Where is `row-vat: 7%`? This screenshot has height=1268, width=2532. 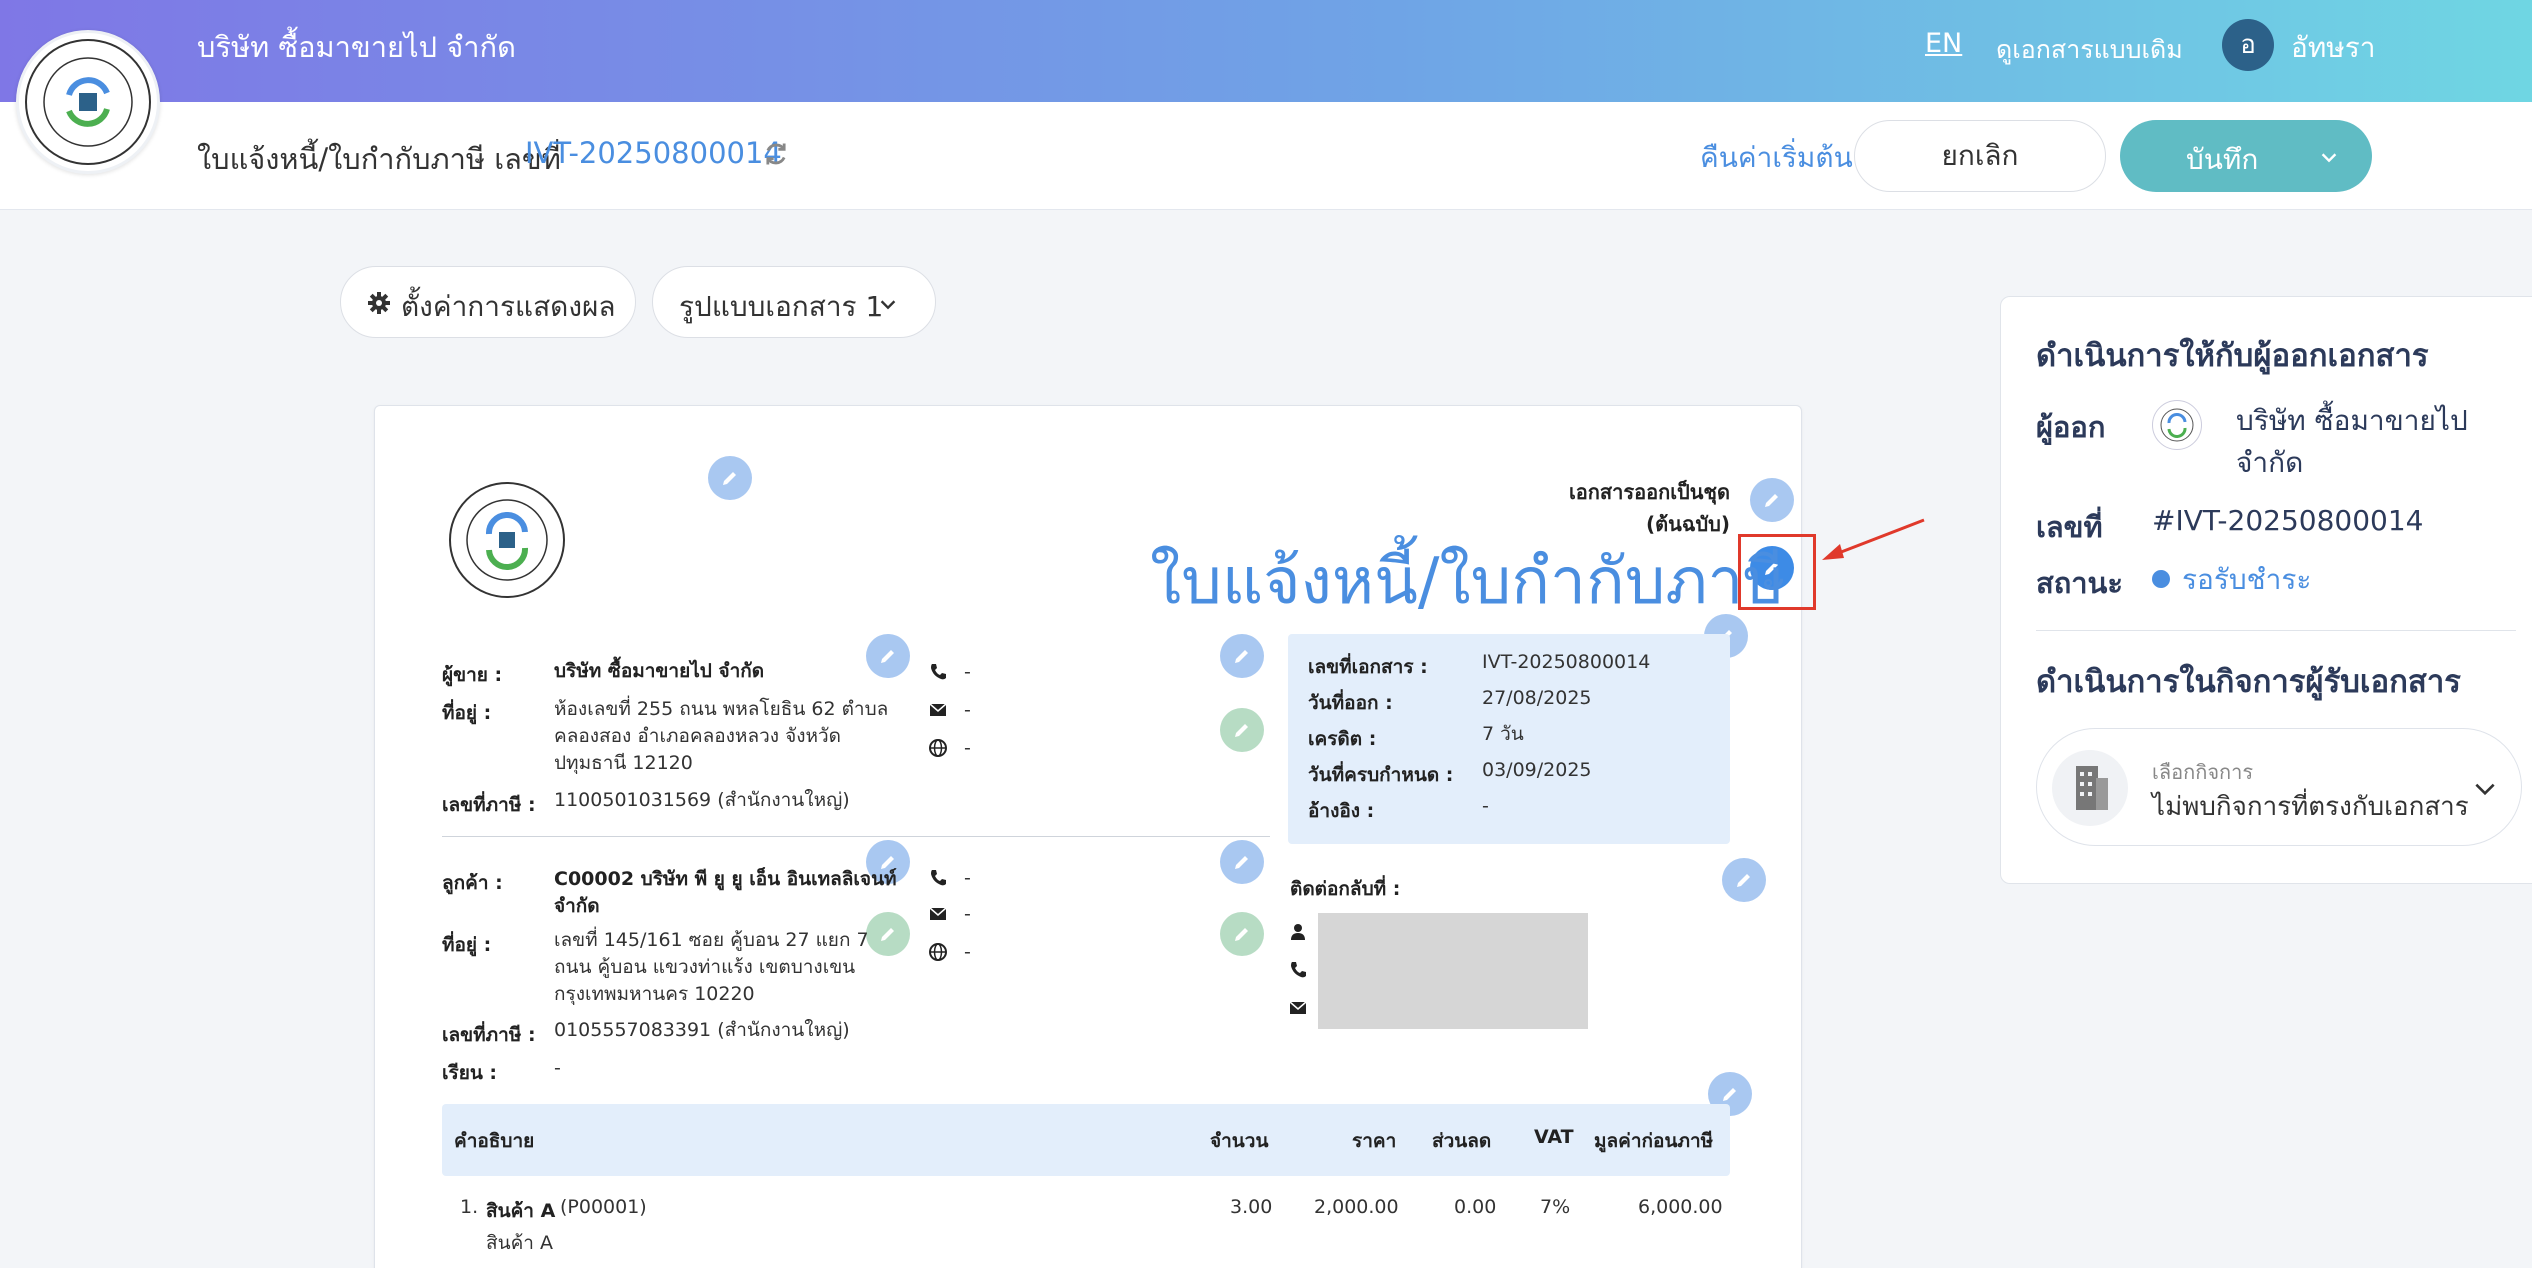
row-vat: 7% is located at coordinates (1555, 1207).